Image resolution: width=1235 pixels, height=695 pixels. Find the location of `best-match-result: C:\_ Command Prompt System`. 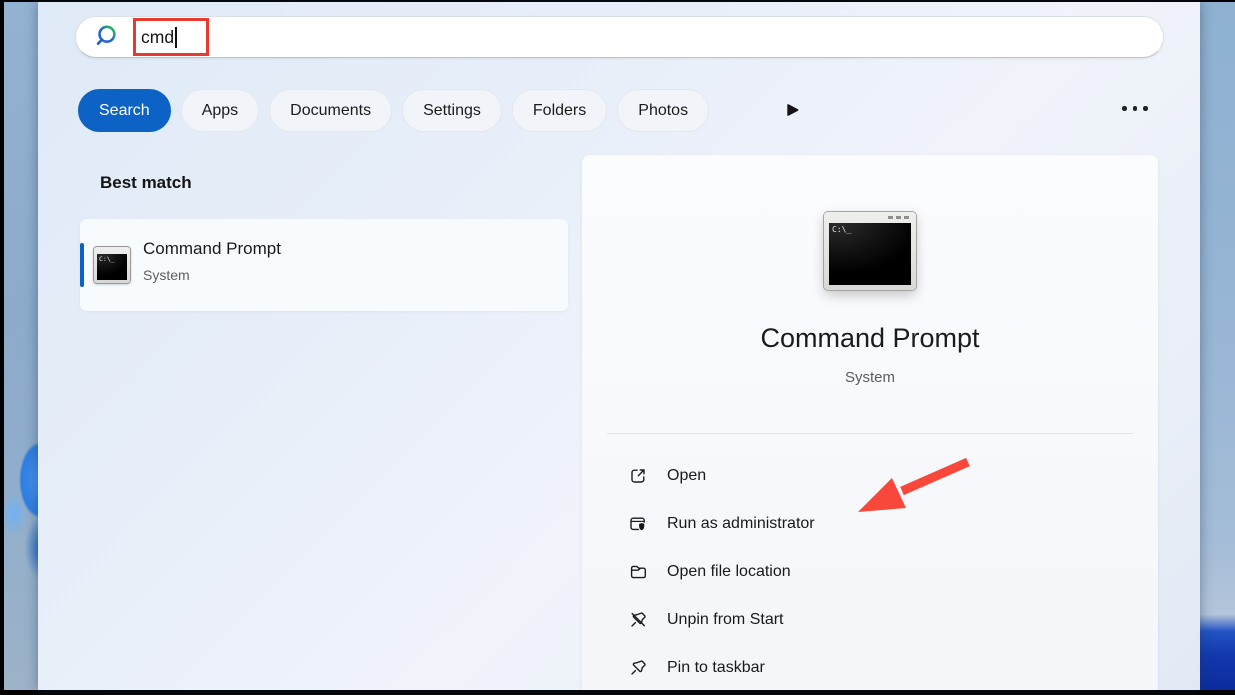

best-match-result: C:\_ Command Prompt System is located at coordinates (324, 265).